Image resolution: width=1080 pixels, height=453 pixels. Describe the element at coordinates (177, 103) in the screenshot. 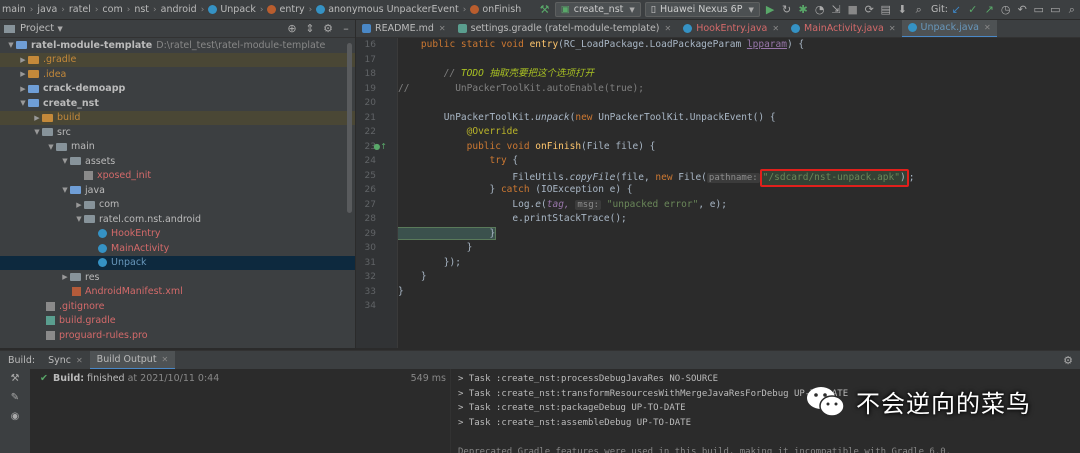

I see `tree-item-create-nst: ▼ create_nst` at that location.